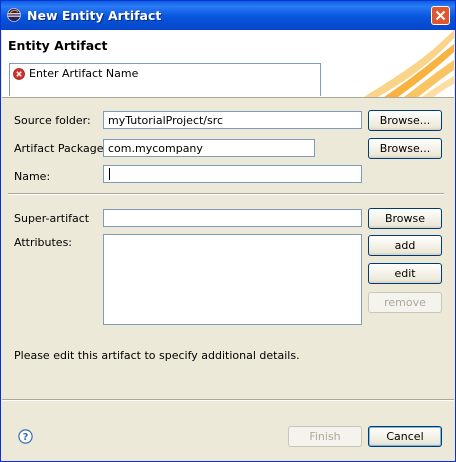  Describe the element at coordinates (209, 148) in the screenshot. I see `artifact-package-field: com.mycompany` at that location.